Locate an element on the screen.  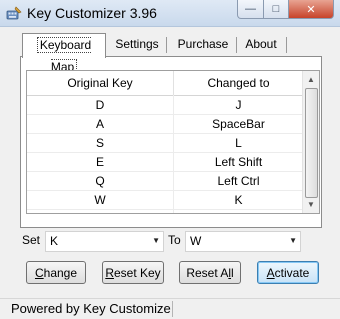
mnemonic: R is located at coordinates (109, 272).